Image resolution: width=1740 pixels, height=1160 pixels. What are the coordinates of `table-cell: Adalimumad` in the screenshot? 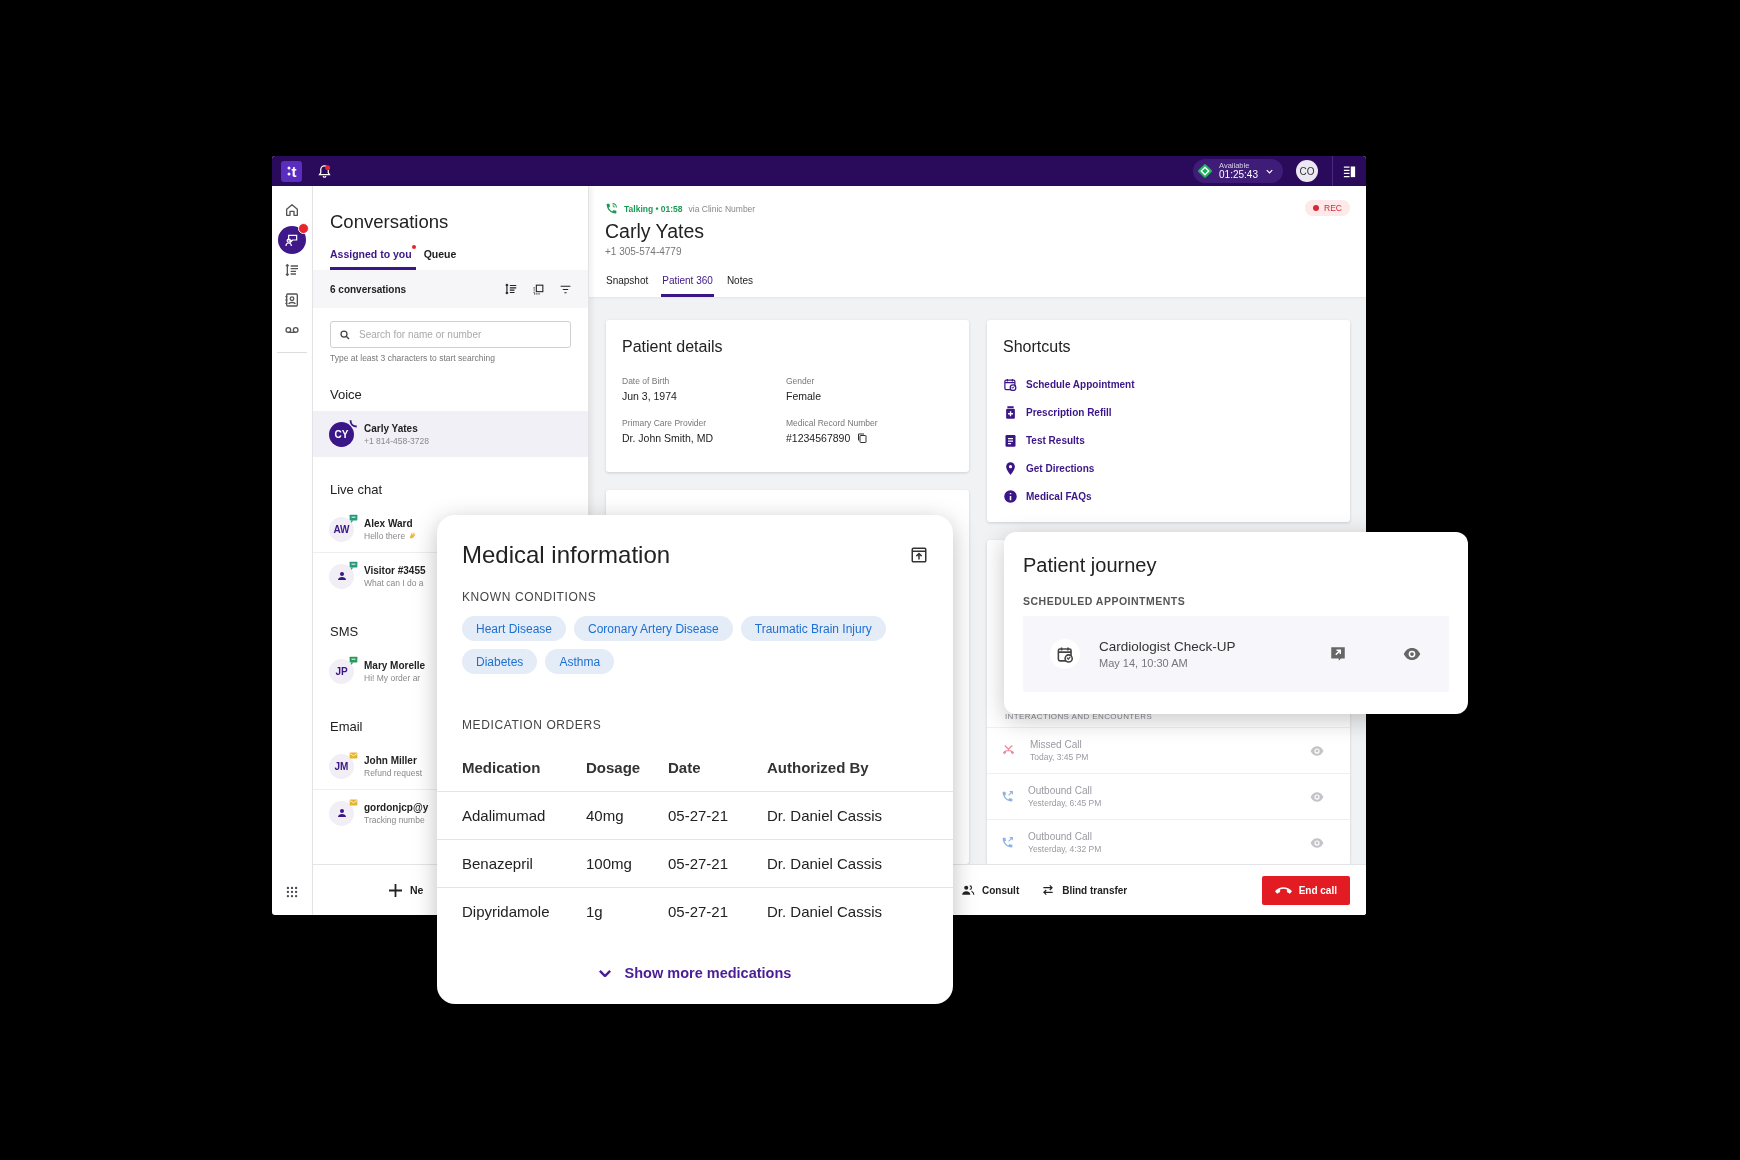 It's located at (511, 815).